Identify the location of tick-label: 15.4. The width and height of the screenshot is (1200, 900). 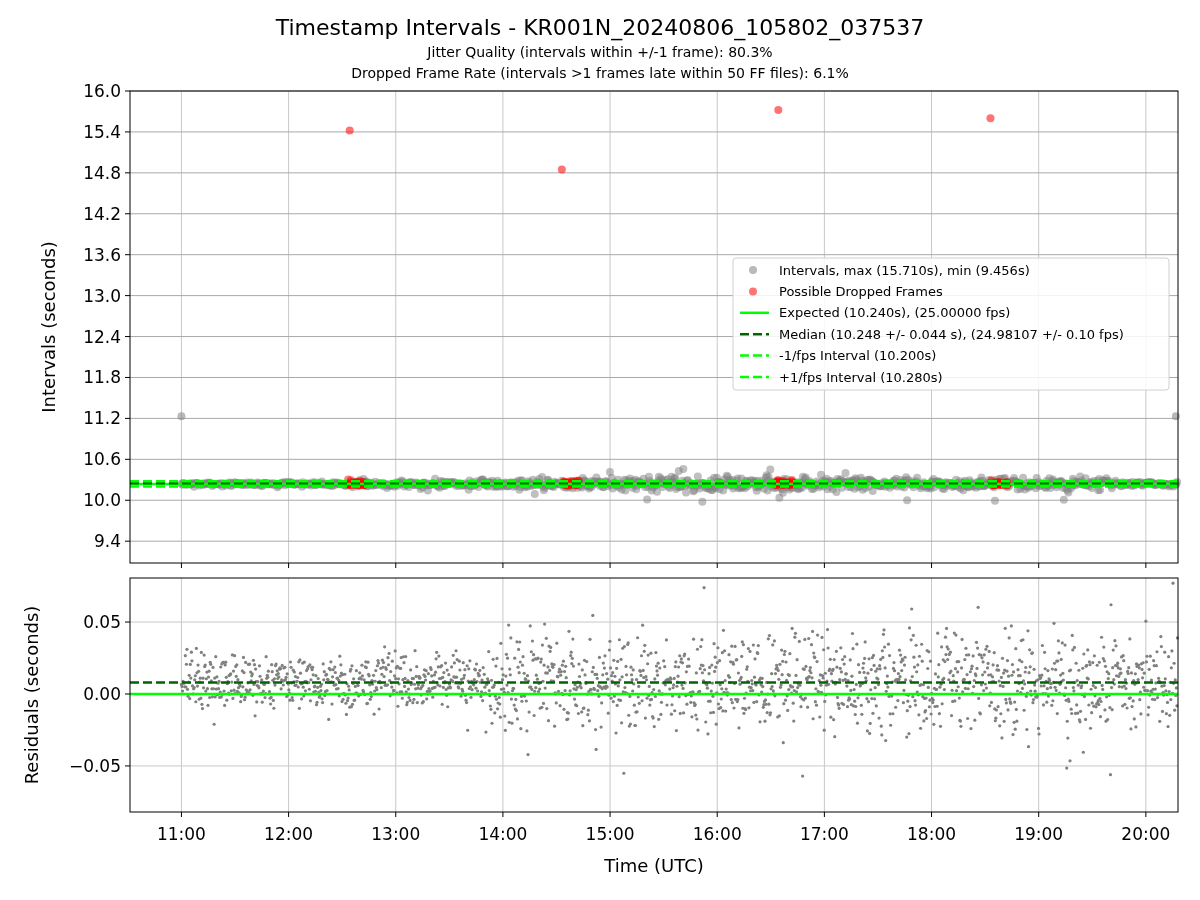
(102, 131).